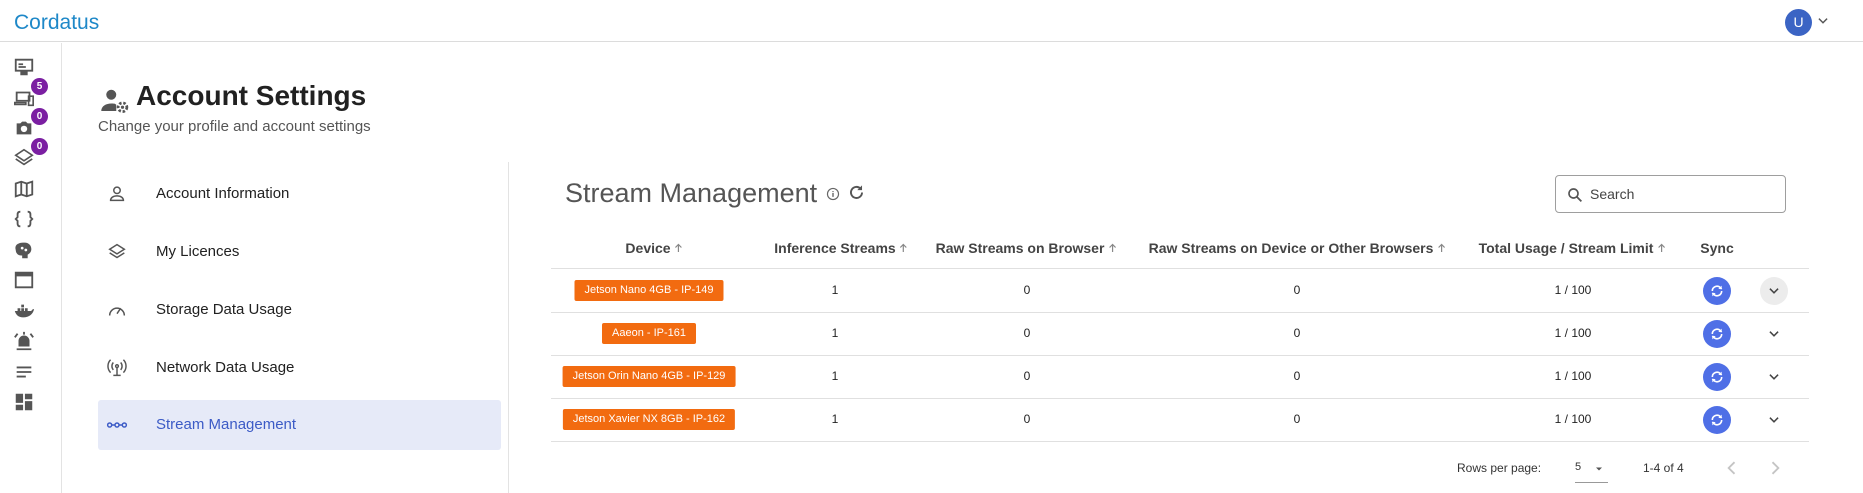 The image size is (1863, 493). I want to click on column-header-raw-streams-browser: Raw Streams on Browser, so click(1027, 248).